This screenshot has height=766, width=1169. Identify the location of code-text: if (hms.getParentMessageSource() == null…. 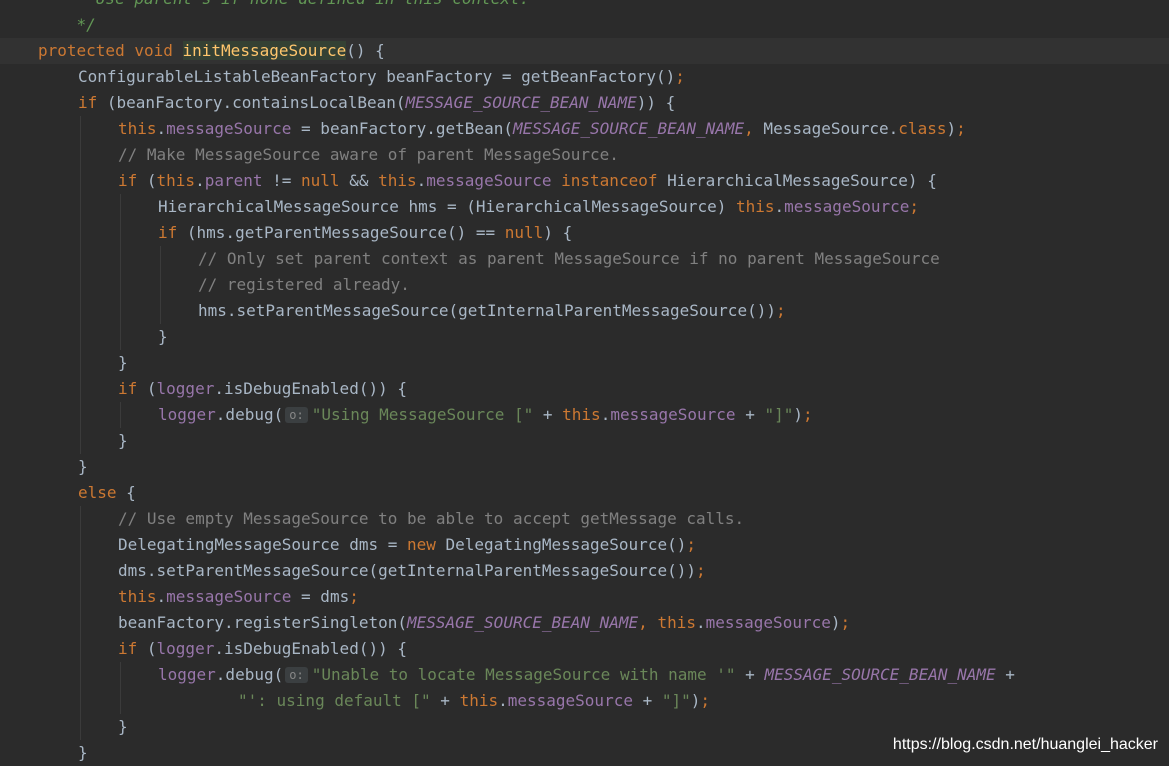
(365, 232).